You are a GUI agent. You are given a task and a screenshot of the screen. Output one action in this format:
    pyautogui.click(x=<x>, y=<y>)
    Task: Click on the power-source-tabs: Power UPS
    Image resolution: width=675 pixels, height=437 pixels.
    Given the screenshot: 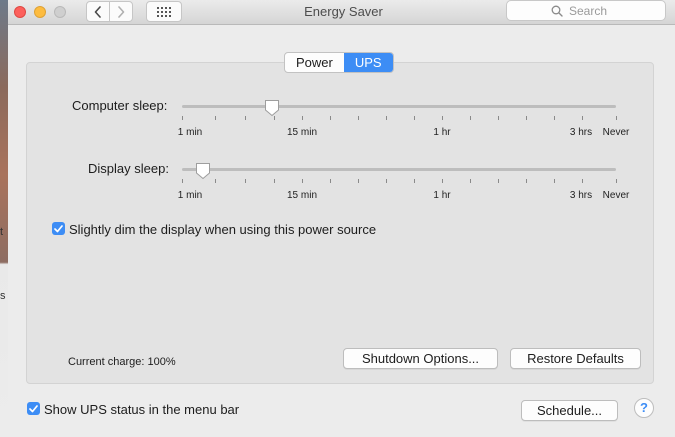 What is the action you would take?
    pyautogui.click(x=339, y=62)
    